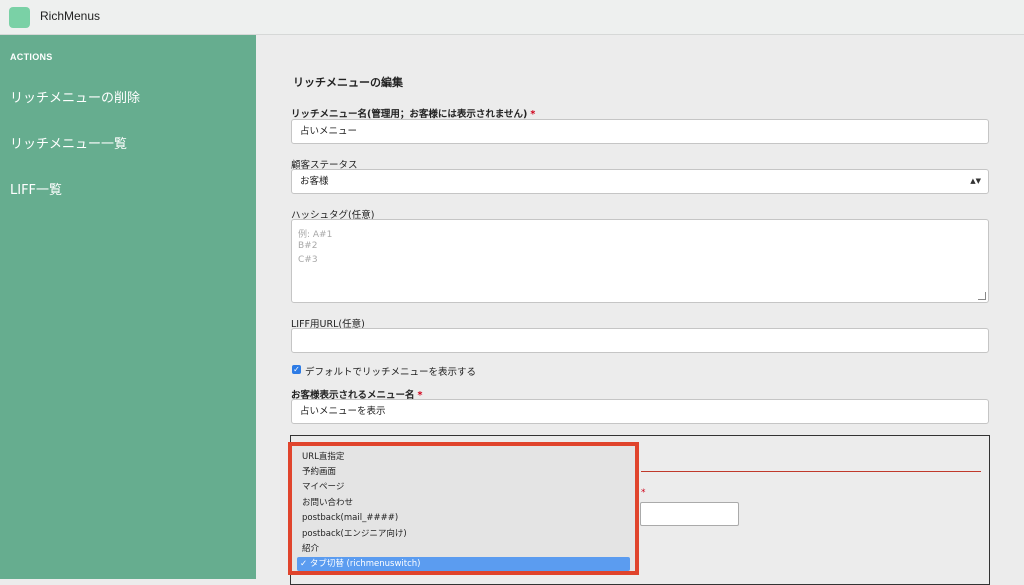 The image size is (1024, 585). I want to click on sidebar-item-richmenu-list: リッチメニュー一覧, so click(68, 142).